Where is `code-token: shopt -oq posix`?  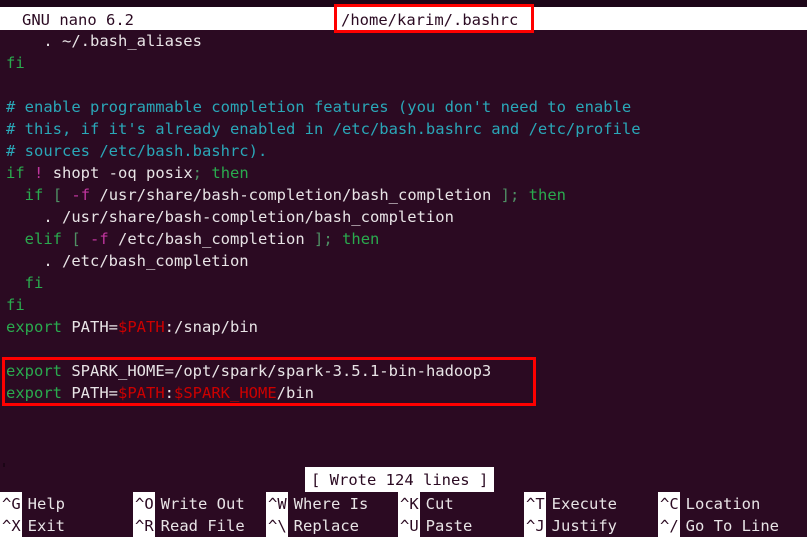 code-token: shopt -oq posix is located at coordinates (118, 173).